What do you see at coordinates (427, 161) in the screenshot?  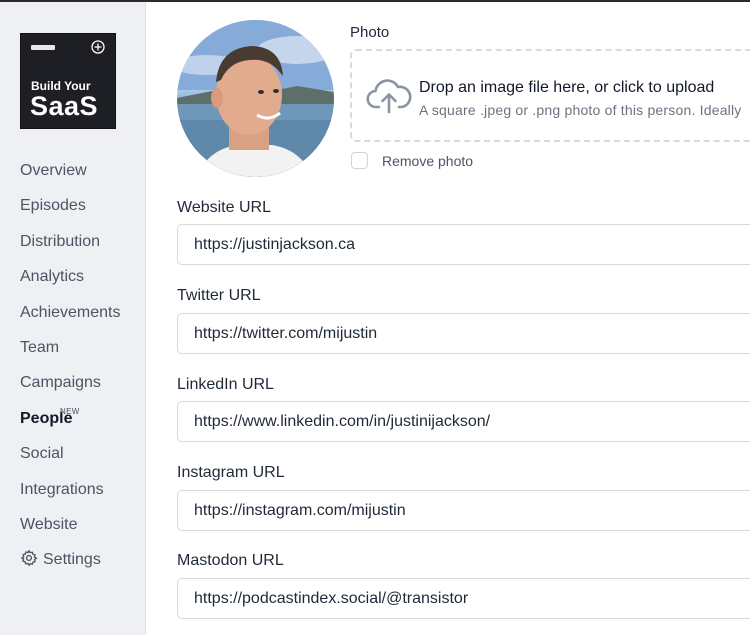 I see `remove-photo-label: Remove photo` at bounding box center [427, 161].